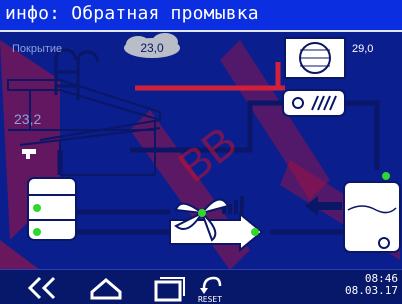 This screenshot has height=304, width=402. What do you see at coordinates (37, 208) in the screenshot?
I see `filter-valve-indicator-top` at bounding box center [37, 208].